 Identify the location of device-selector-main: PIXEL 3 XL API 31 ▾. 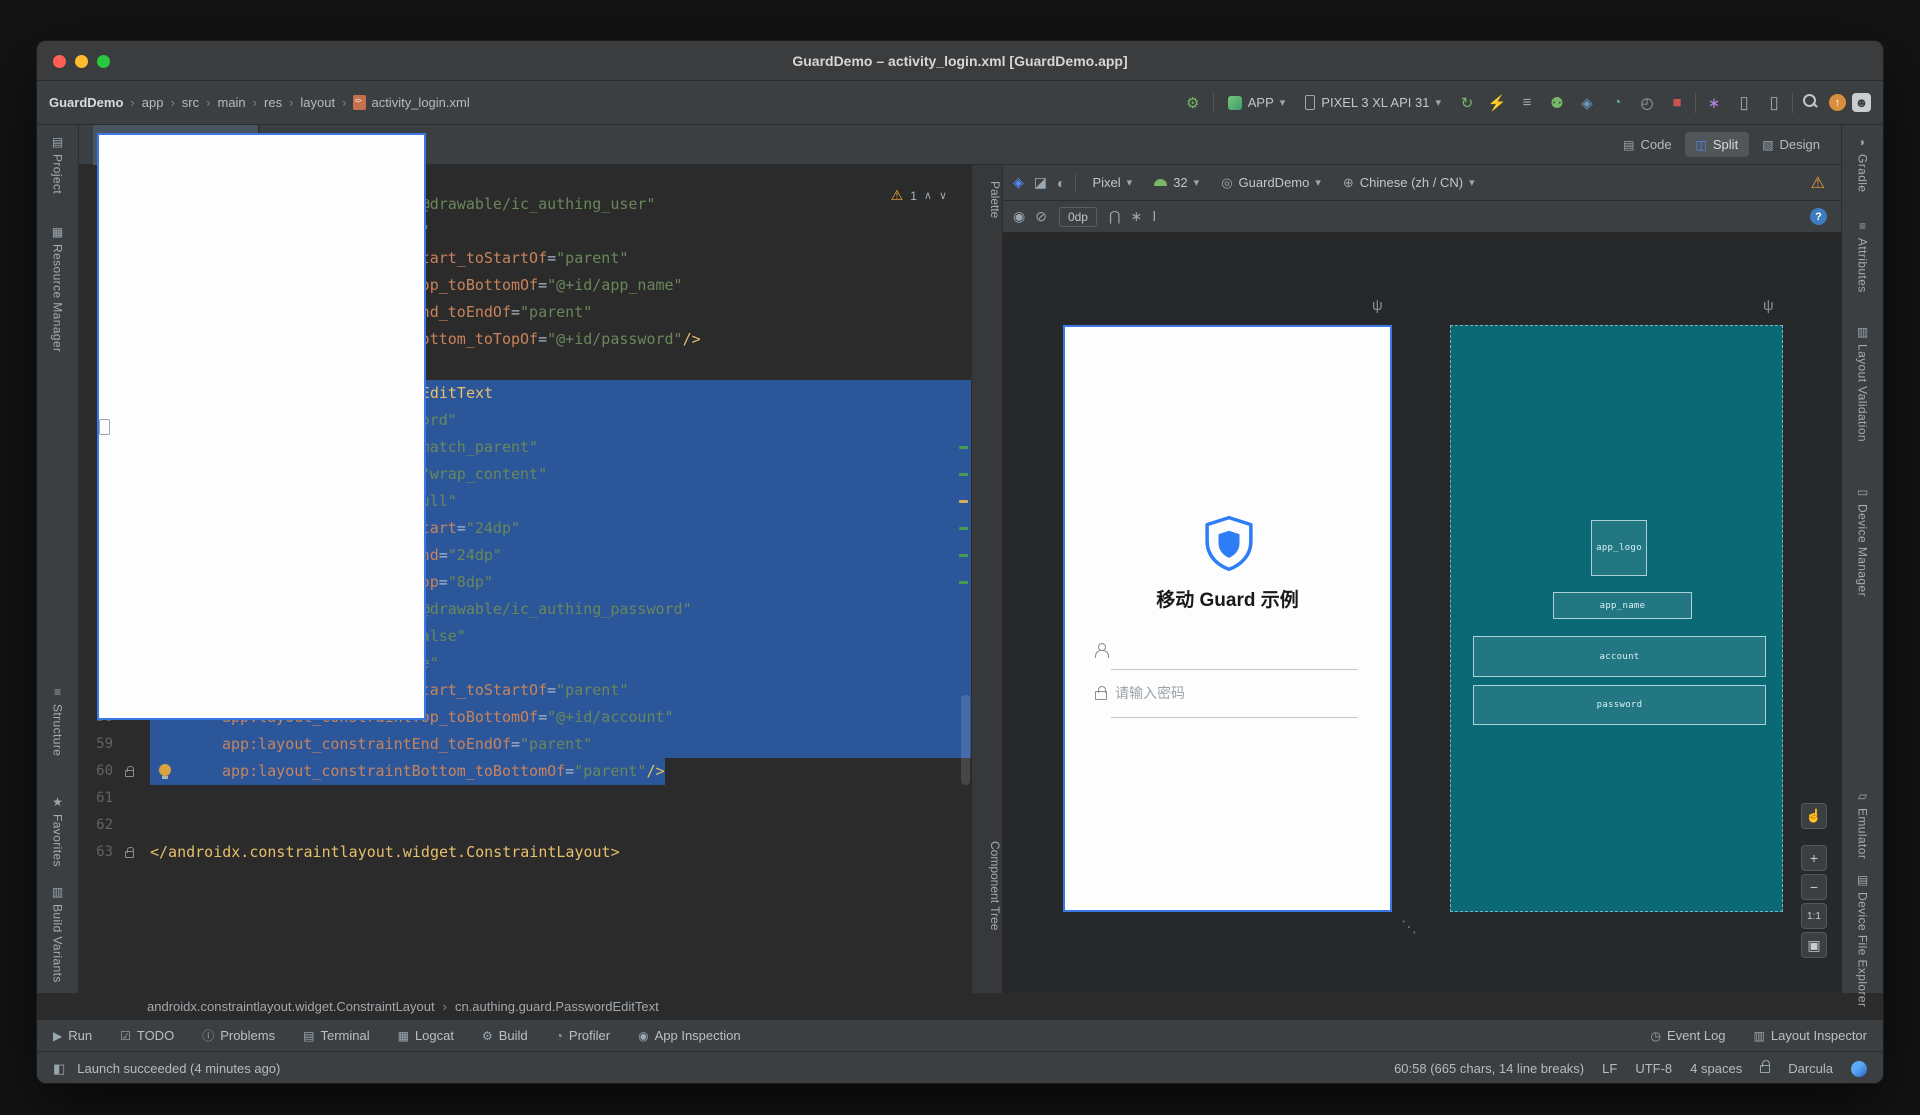
(1373, 102).